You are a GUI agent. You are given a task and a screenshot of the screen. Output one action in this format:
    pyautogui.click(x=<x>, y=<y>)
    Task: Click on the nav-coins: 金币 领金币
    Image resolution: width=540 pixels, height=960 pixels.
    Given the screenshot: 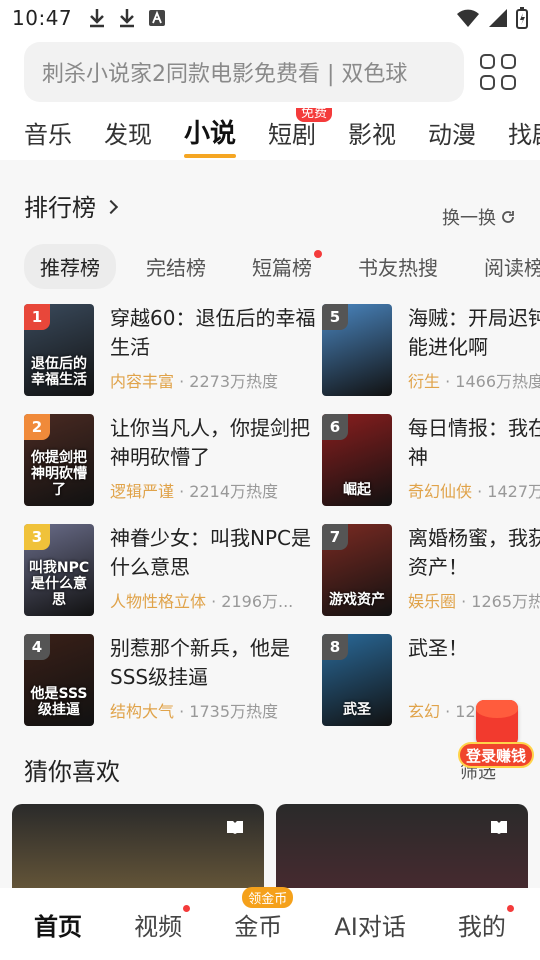 What is the action you would take?
    pyautogui.click(x=261, y=919)
    